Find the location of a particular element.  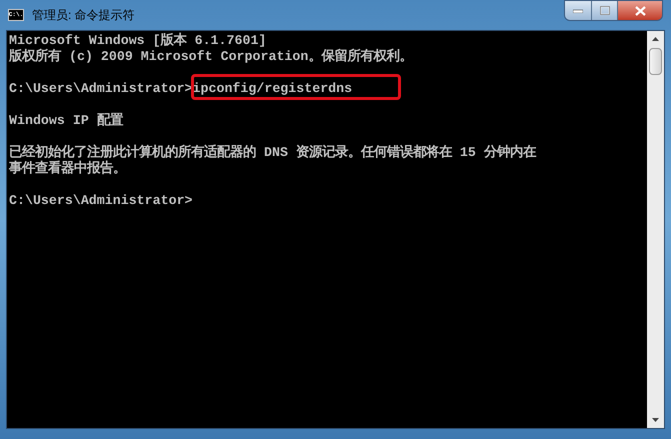

console-line: 版权所有 (c) 2009 Microsoft Corporation。保留所有权利。 is located at coordinates (211, 57).